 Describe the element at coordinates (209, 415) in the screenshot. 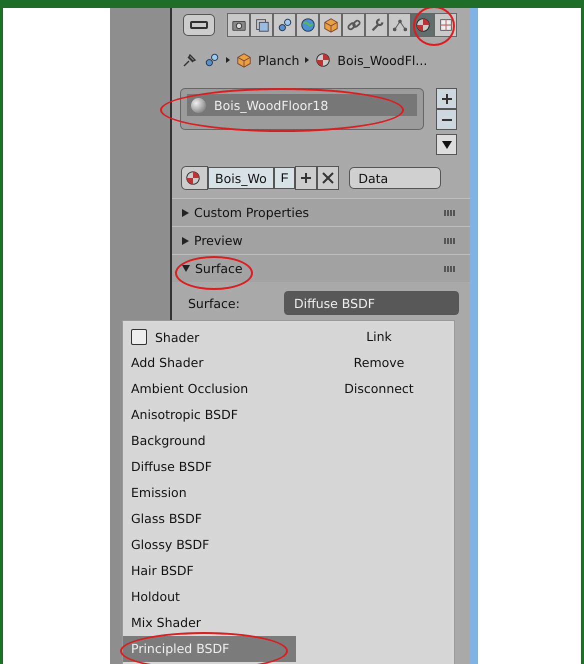

I see `menu-item: Anisotropic BSDF` at that location.